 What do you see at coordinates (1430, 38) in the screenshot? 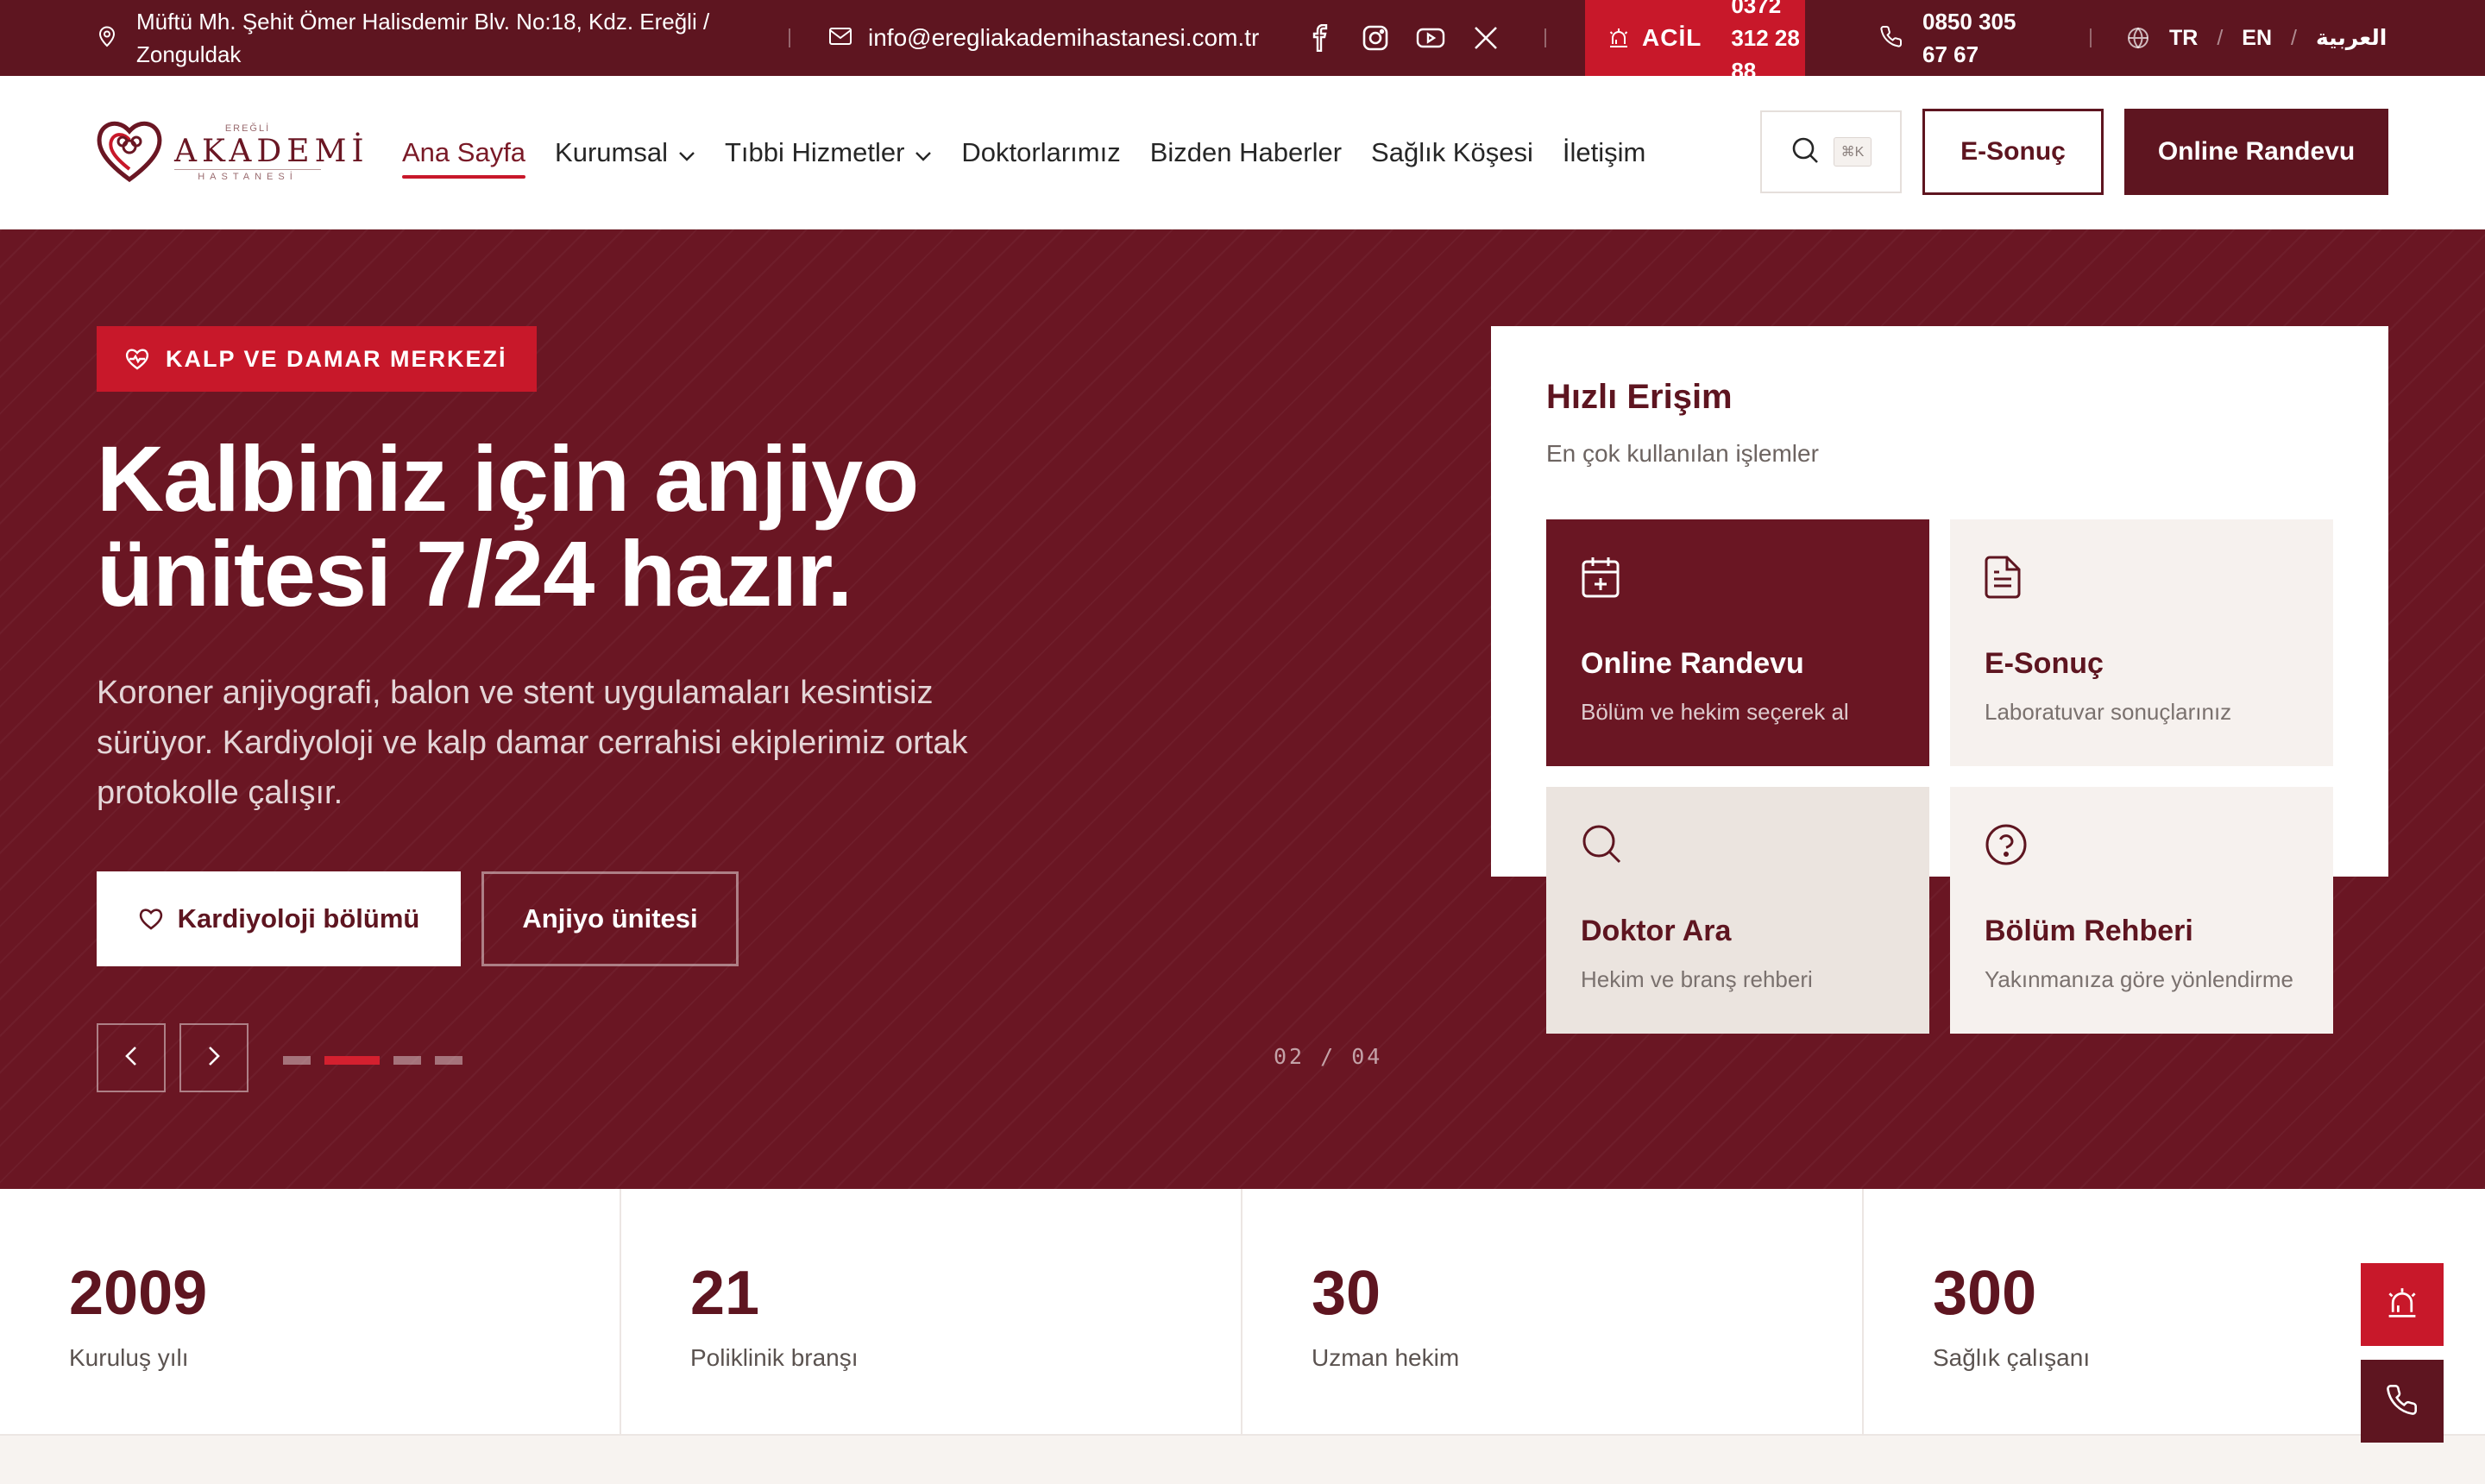
I see `youtube-icon` at bounding box center [1430, 38].